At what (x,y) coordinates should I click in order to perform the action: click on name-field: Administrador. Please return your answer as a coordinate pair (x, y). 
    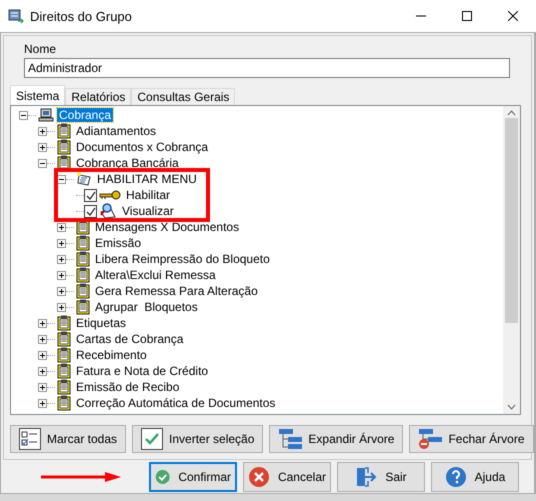
    Looking at the image, I should click on (267, 68).